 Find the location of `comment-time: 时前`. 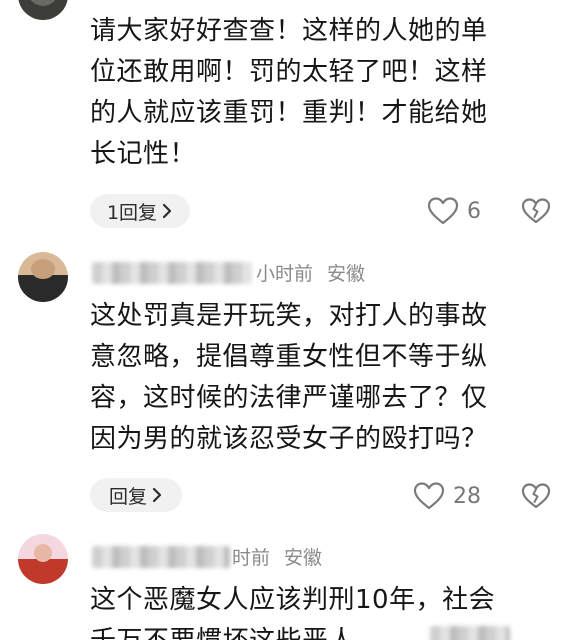

comment-time: 时前 is located at coordinates (251, 558).